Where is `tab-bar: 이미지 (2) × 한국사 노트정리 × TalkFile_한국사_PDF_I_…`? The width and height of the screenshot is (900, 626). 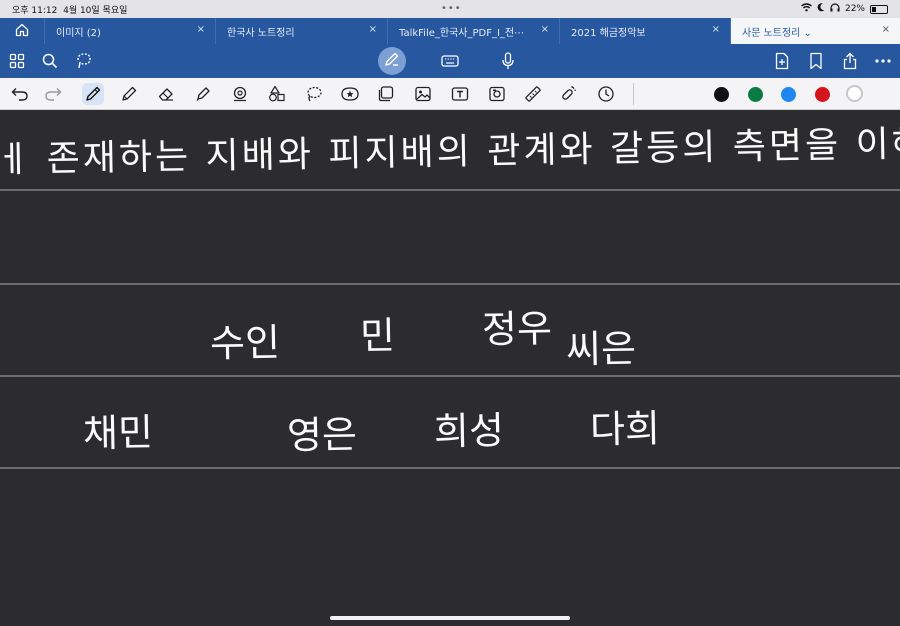 tab-bar: 이미지 (2) × 한국사 노트정리 × TalkFile_한국사_PDF_I_… is located at coordinates (450, 31).